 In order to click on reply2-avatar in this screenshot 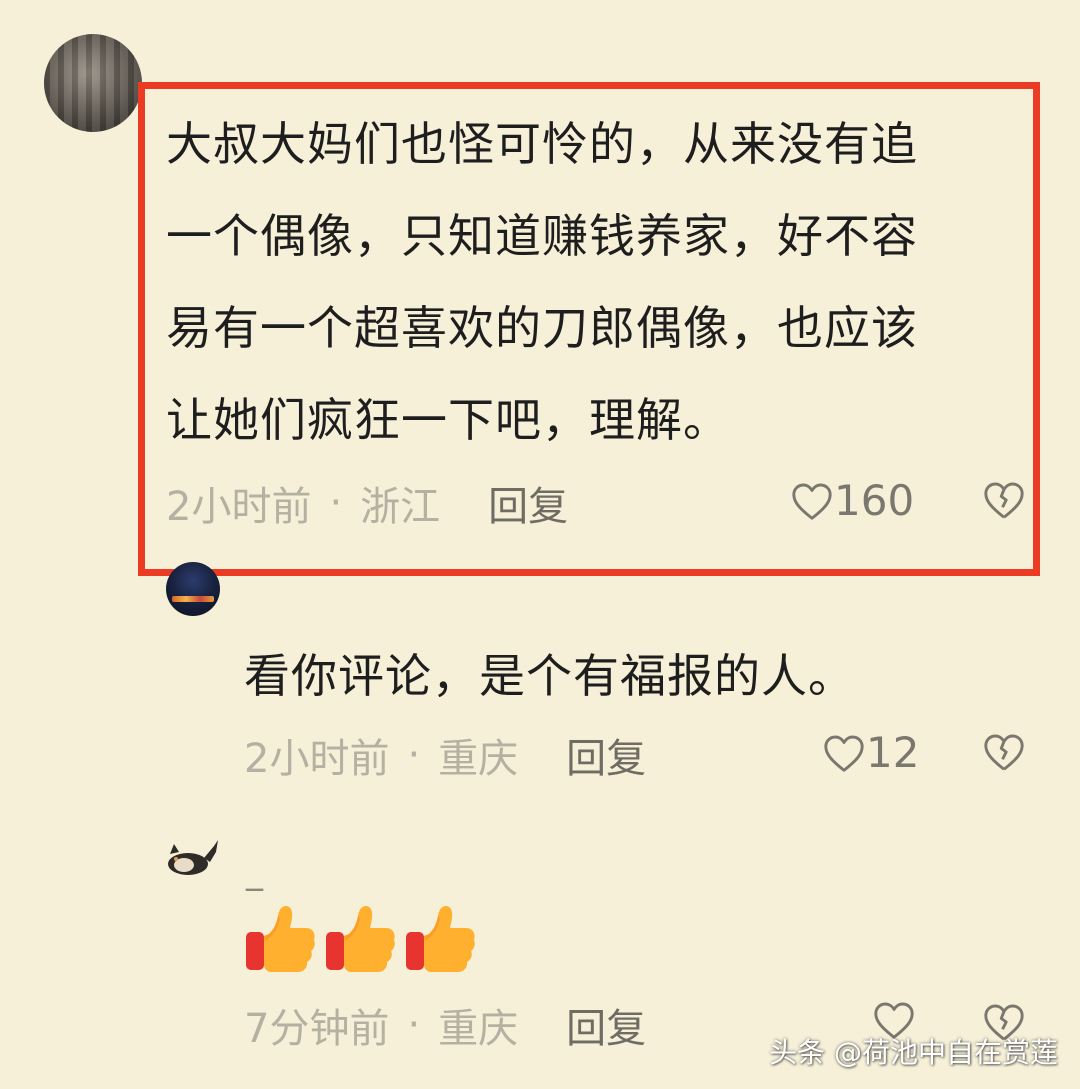, I will do `click(193, 856)`.